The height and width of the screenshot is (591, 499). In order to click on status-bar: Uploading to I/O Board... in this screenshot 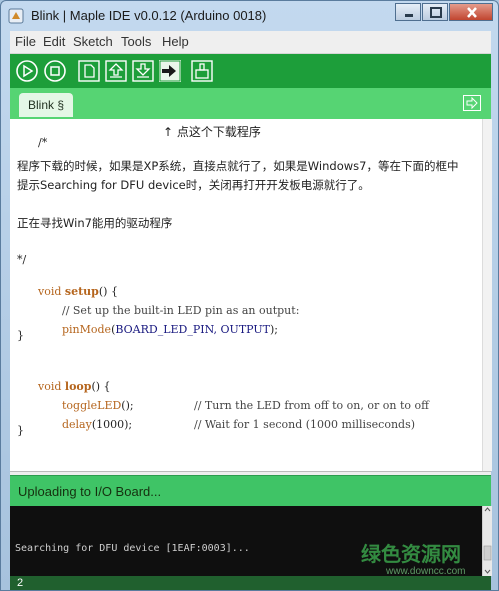, I will do `click(250, 491)`.